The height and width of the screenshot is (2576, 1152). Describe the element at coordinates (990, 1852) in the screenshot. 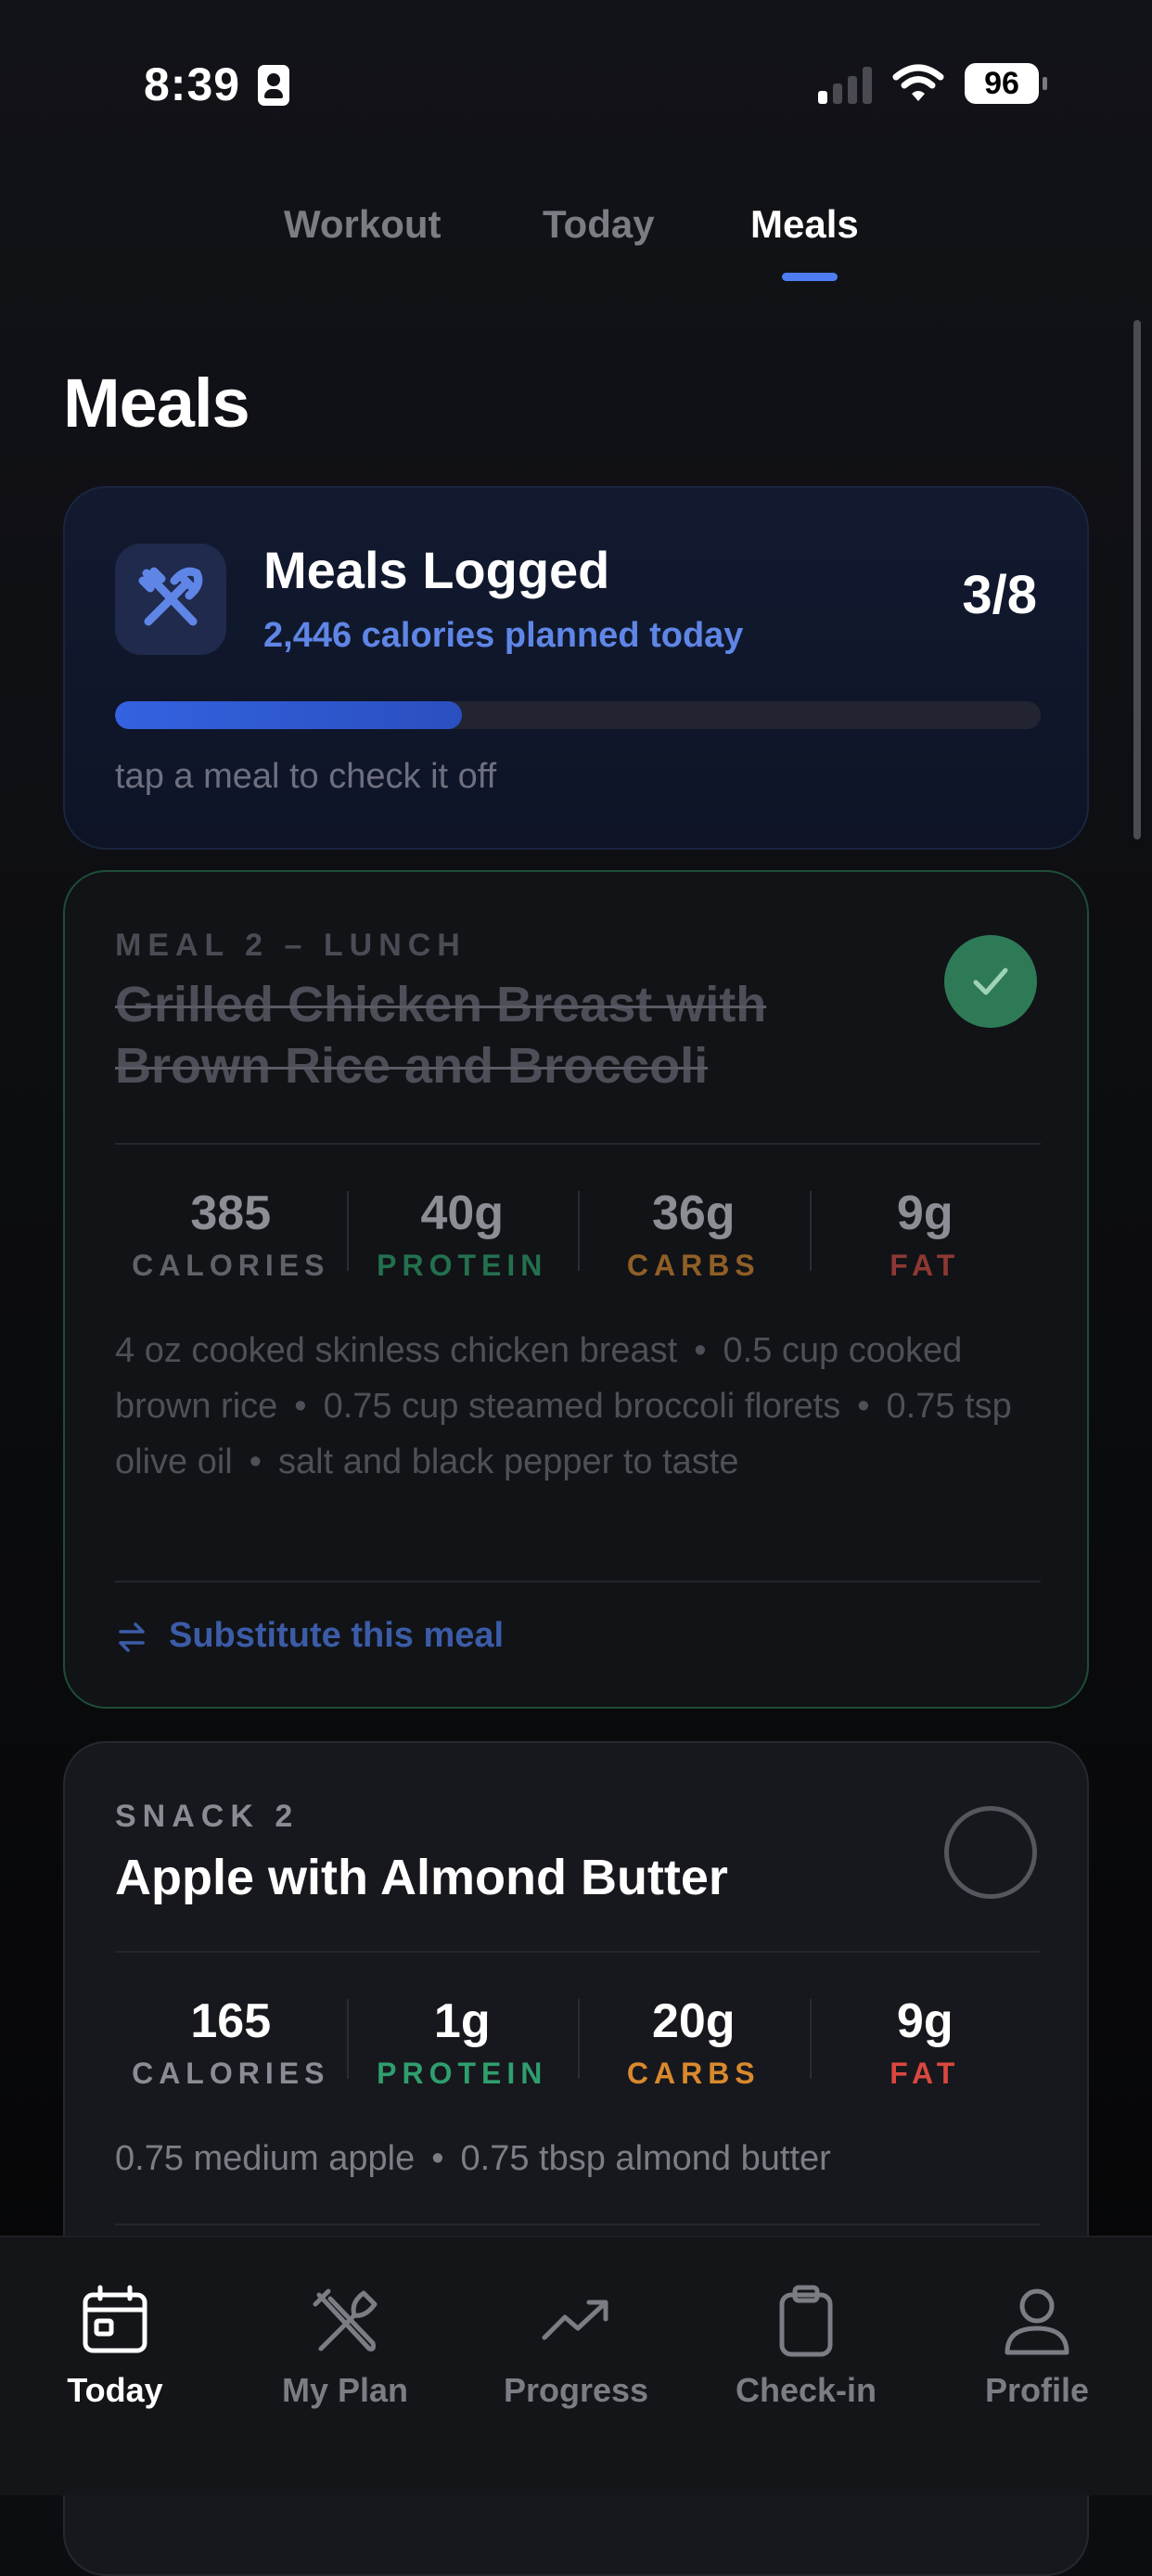

I see `meal-checkbox-unchecked` at that location.